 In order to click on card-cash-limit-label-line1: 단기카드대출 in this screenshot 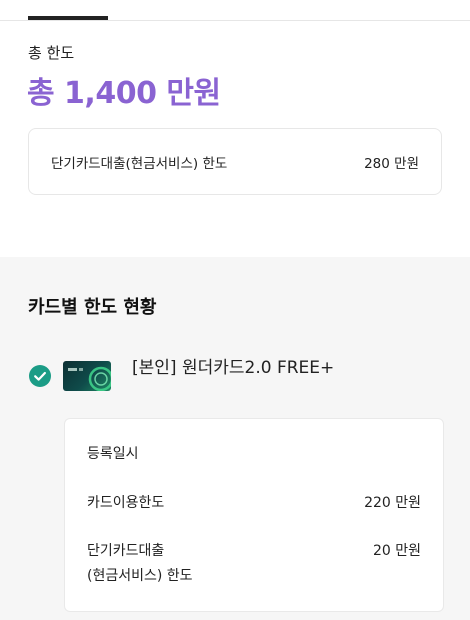, I will do `click(126, 551)`.